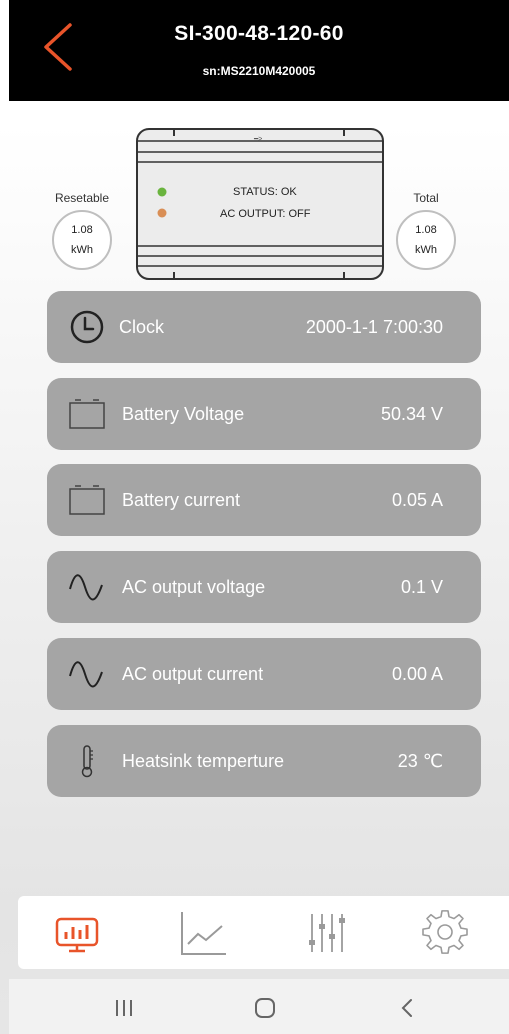 The width and height of the screenshot is (509, 1034). I want to click on resetable-energy-gauge: 1.08 kWh, so click(82, 240).